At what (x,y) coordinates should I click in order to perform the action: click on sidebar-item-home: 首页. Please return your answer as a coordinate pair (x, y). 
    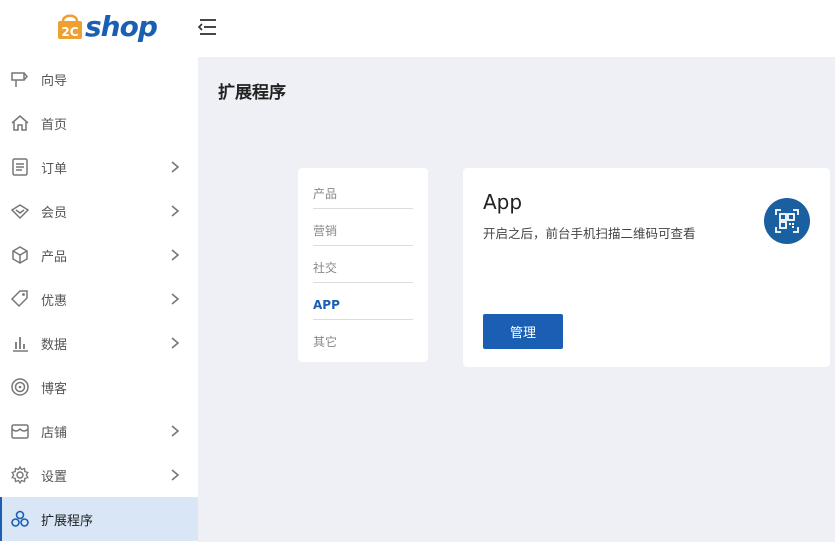
    Looking at the image, I should click on (99, 123).